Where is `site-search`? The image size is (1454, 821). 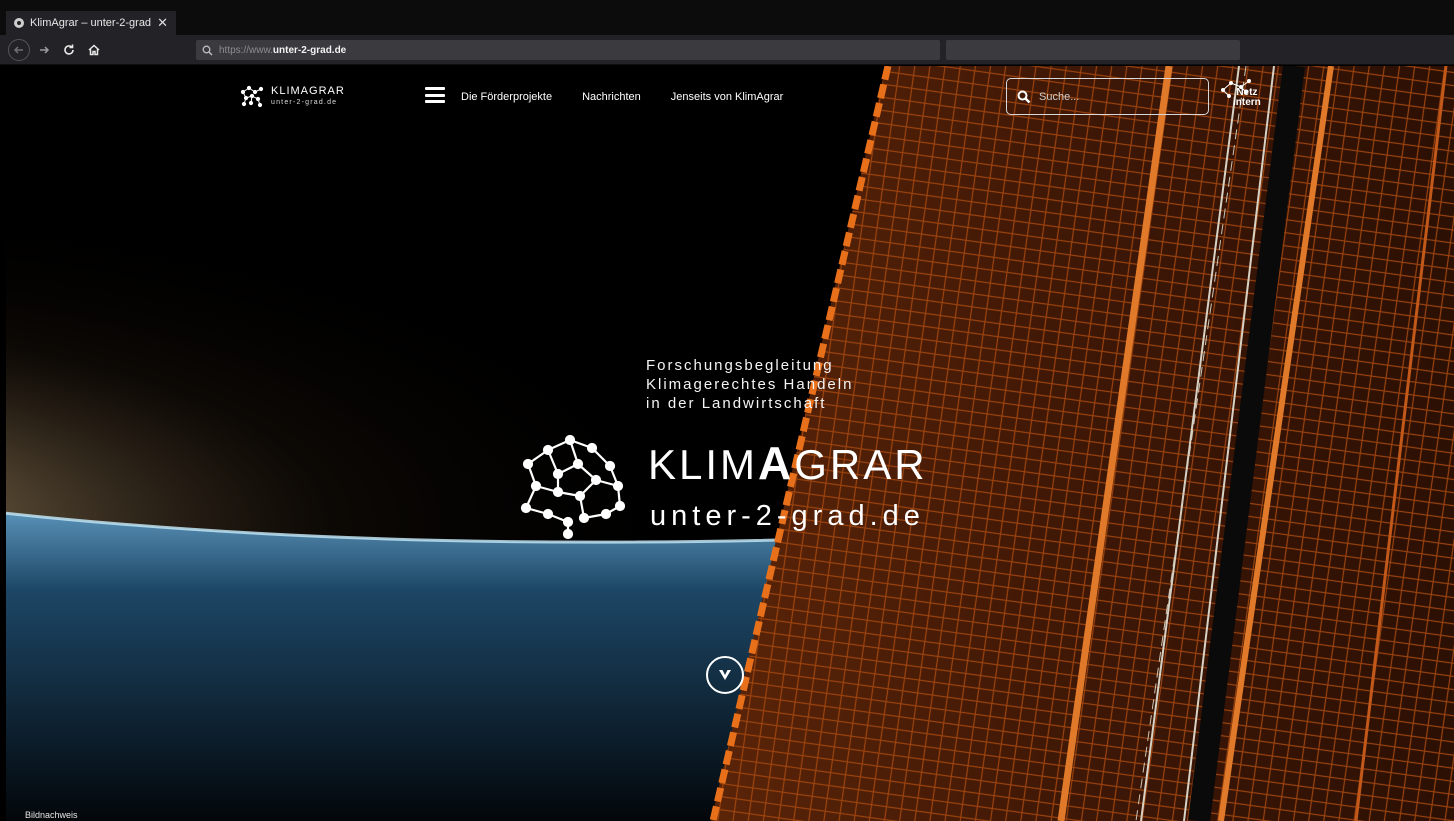 site-search is located at coordinates (1107, 96).